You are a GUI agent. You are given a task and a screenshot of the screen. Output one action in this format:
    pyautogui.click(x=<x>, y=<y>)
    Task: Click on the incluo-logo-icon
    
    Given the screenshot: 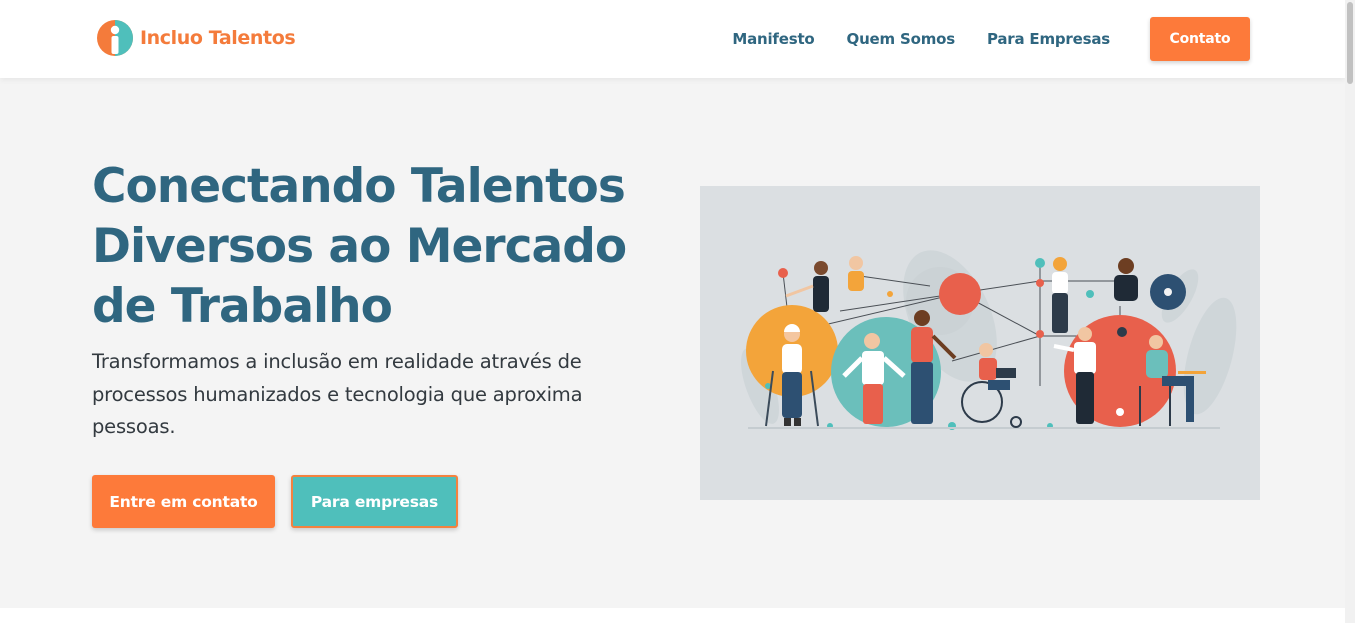 What is the action you would take?
    pyautogui.click(x=115, y=38)
    